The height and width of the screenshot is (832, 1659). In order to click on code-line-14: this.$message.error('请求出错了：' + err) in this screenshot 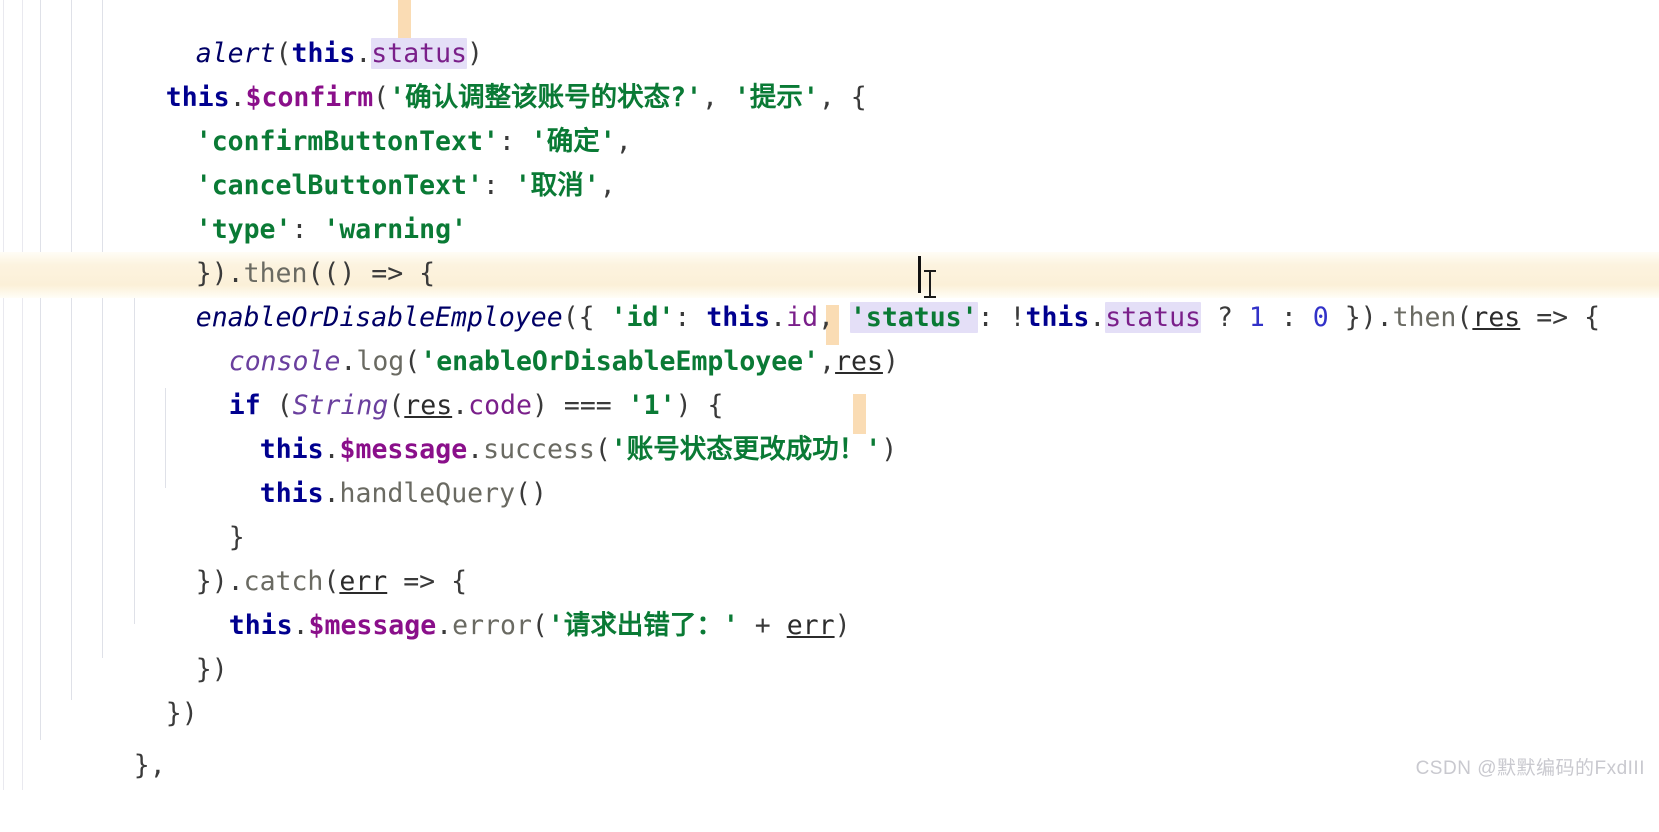, I will do `click(829, 600)`.